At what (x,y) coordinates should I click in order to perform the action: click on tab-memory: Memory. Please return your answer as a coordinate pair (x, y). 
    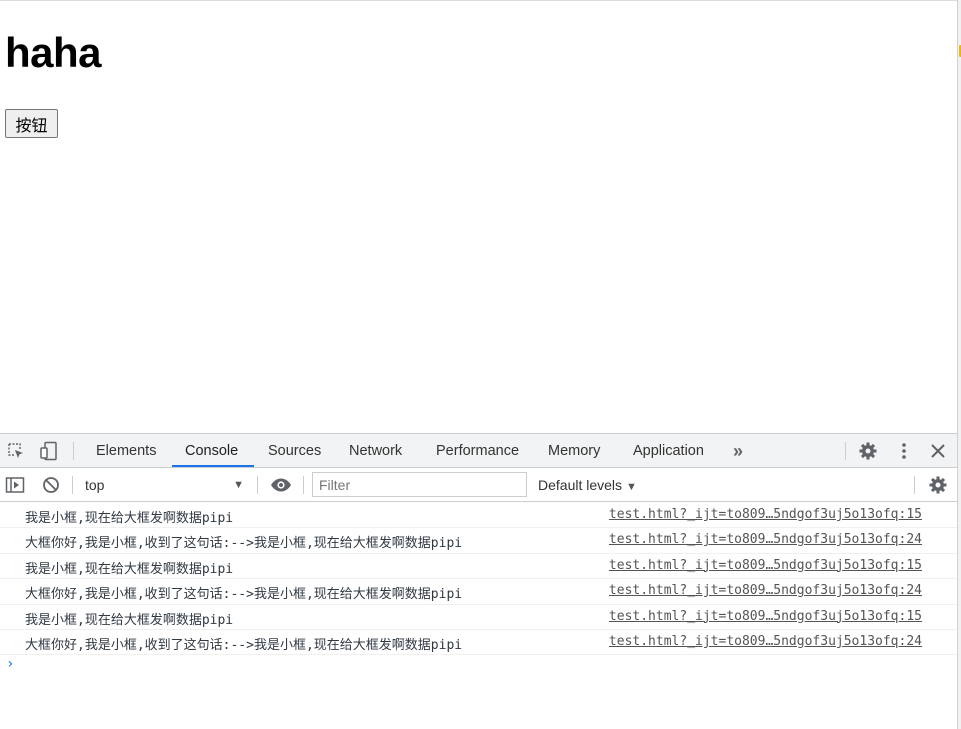
    Looking at the image, I should click on (574, 451).